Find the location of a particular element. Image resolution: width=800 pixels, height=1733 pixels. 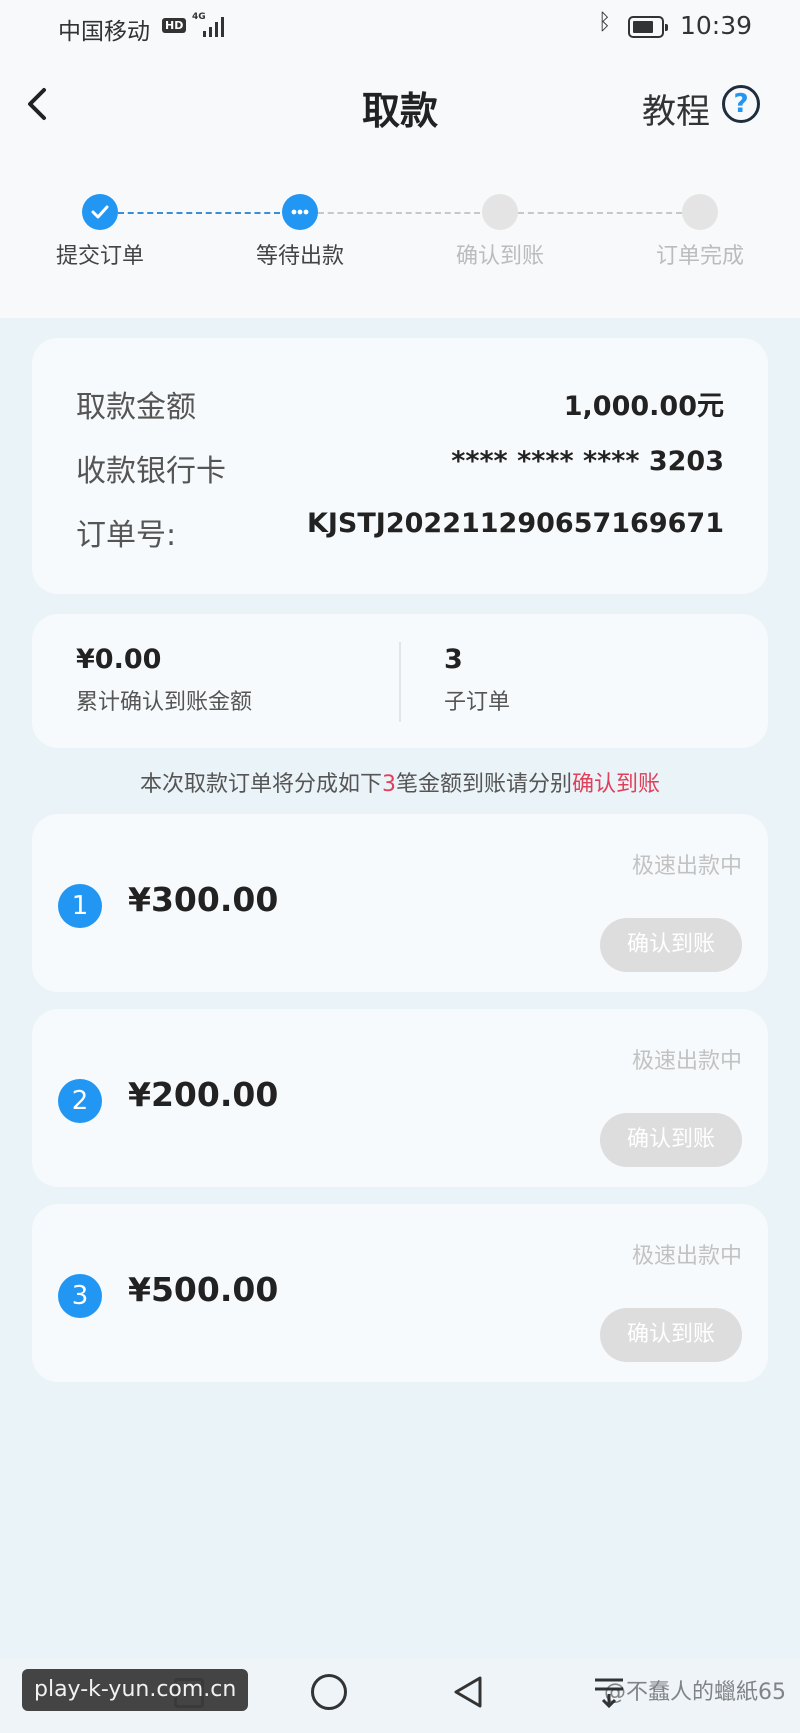

signal-indicator: HD 4G is located at coordinates (194, 26).